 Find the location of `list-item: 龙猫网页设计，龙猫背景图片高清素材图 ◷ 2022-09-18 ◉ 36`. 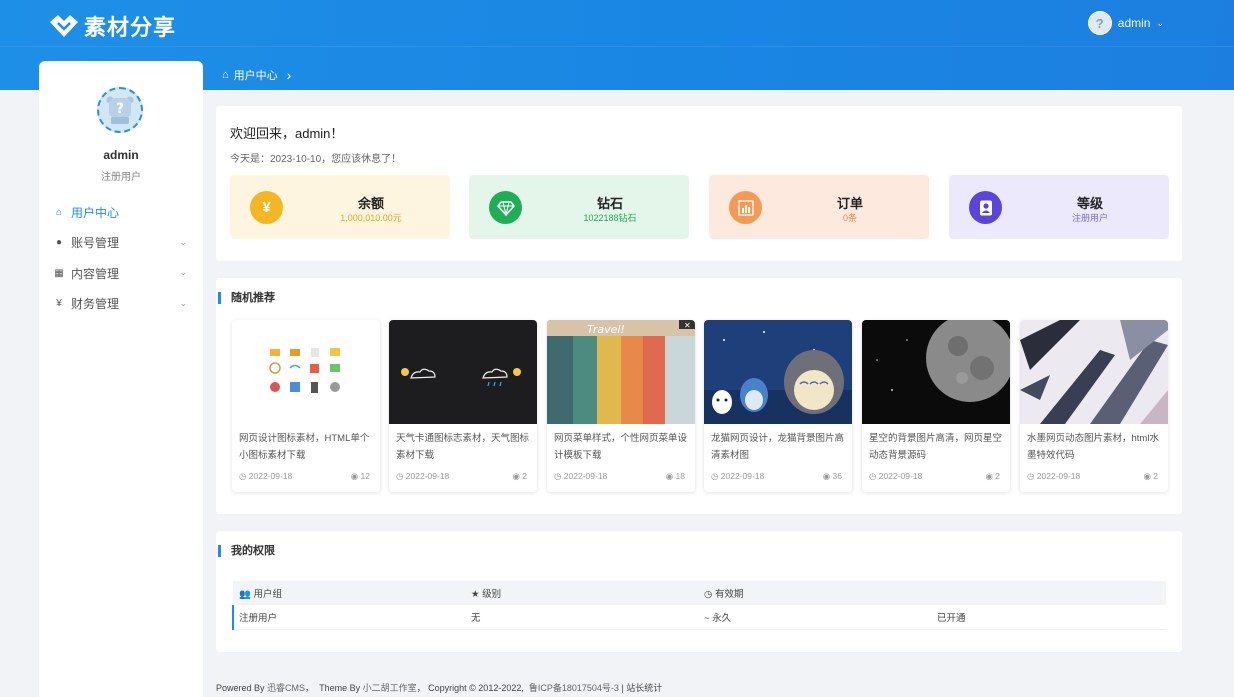

list-item: 龙猫网页设计，龙猫背景图片高清素材图 ◷ 2022-09-18 ◉ 36 is located at coordinates (778, 406).